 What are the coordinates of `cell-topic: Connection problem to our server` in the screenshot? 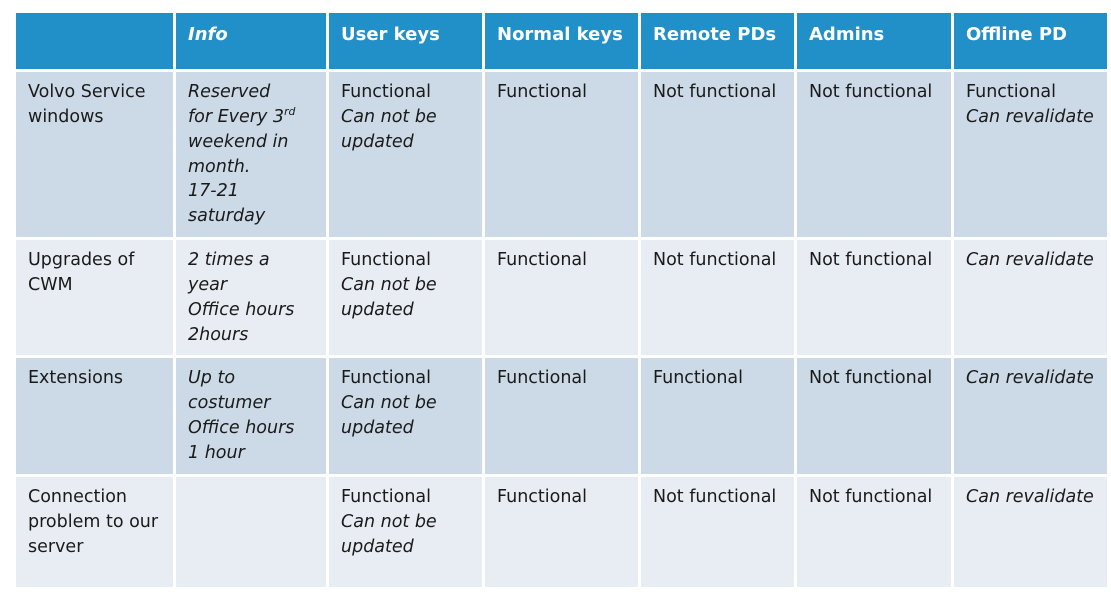 It's located at (94, 531).